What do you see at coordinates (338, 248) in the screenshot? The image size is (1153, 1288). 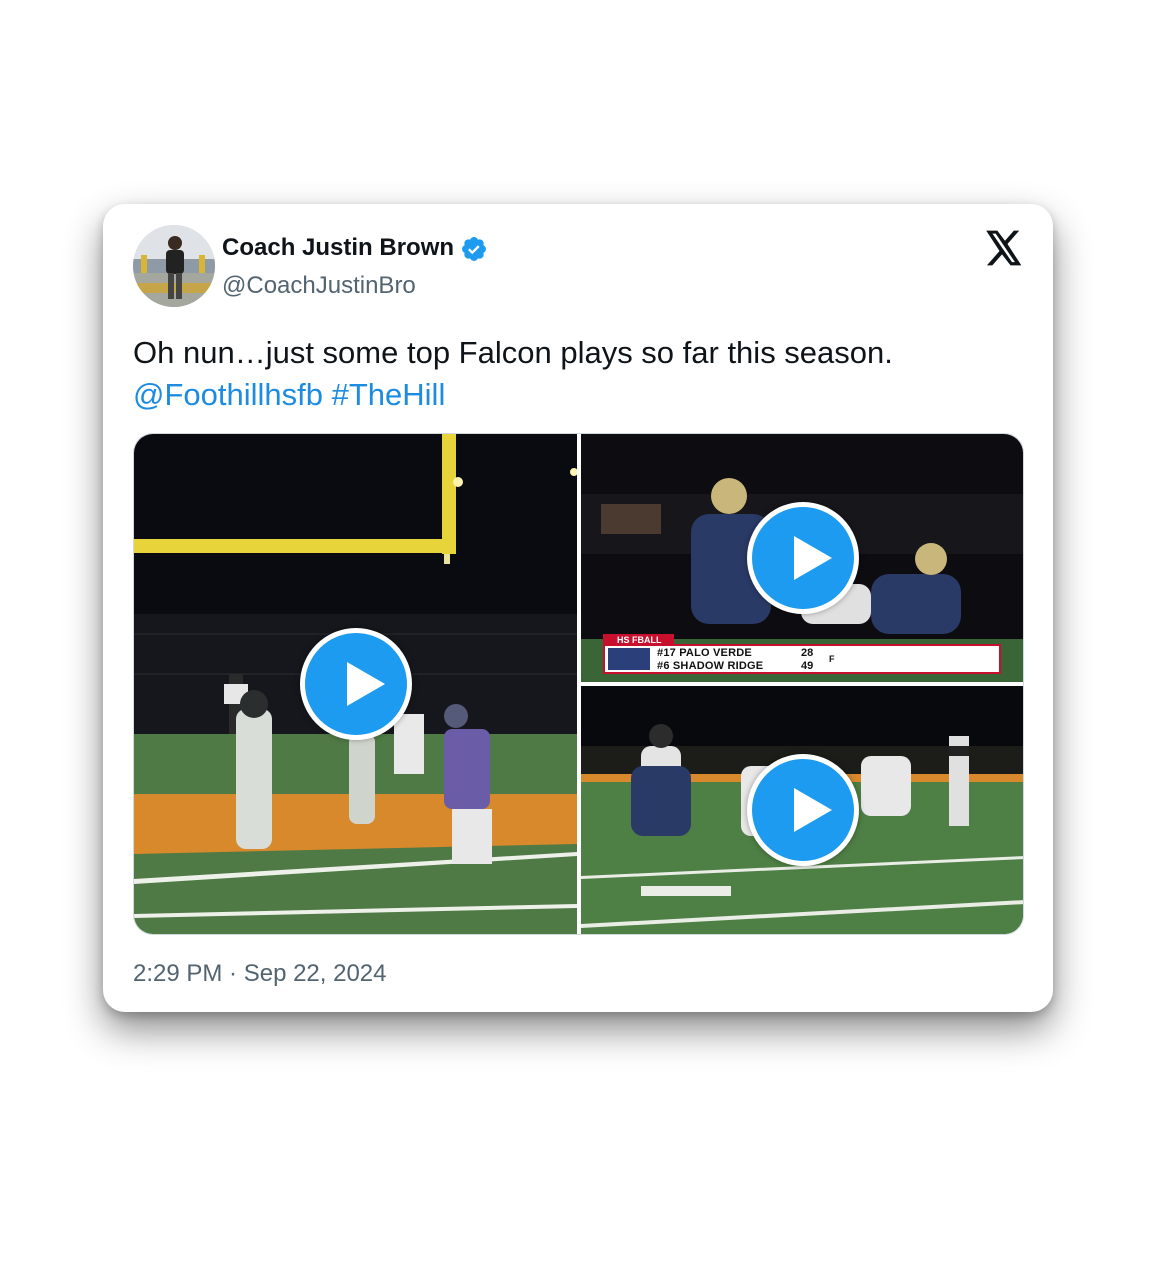 I see `author-display-name: Coach Justin Brown` at bounding box center [338, 248].